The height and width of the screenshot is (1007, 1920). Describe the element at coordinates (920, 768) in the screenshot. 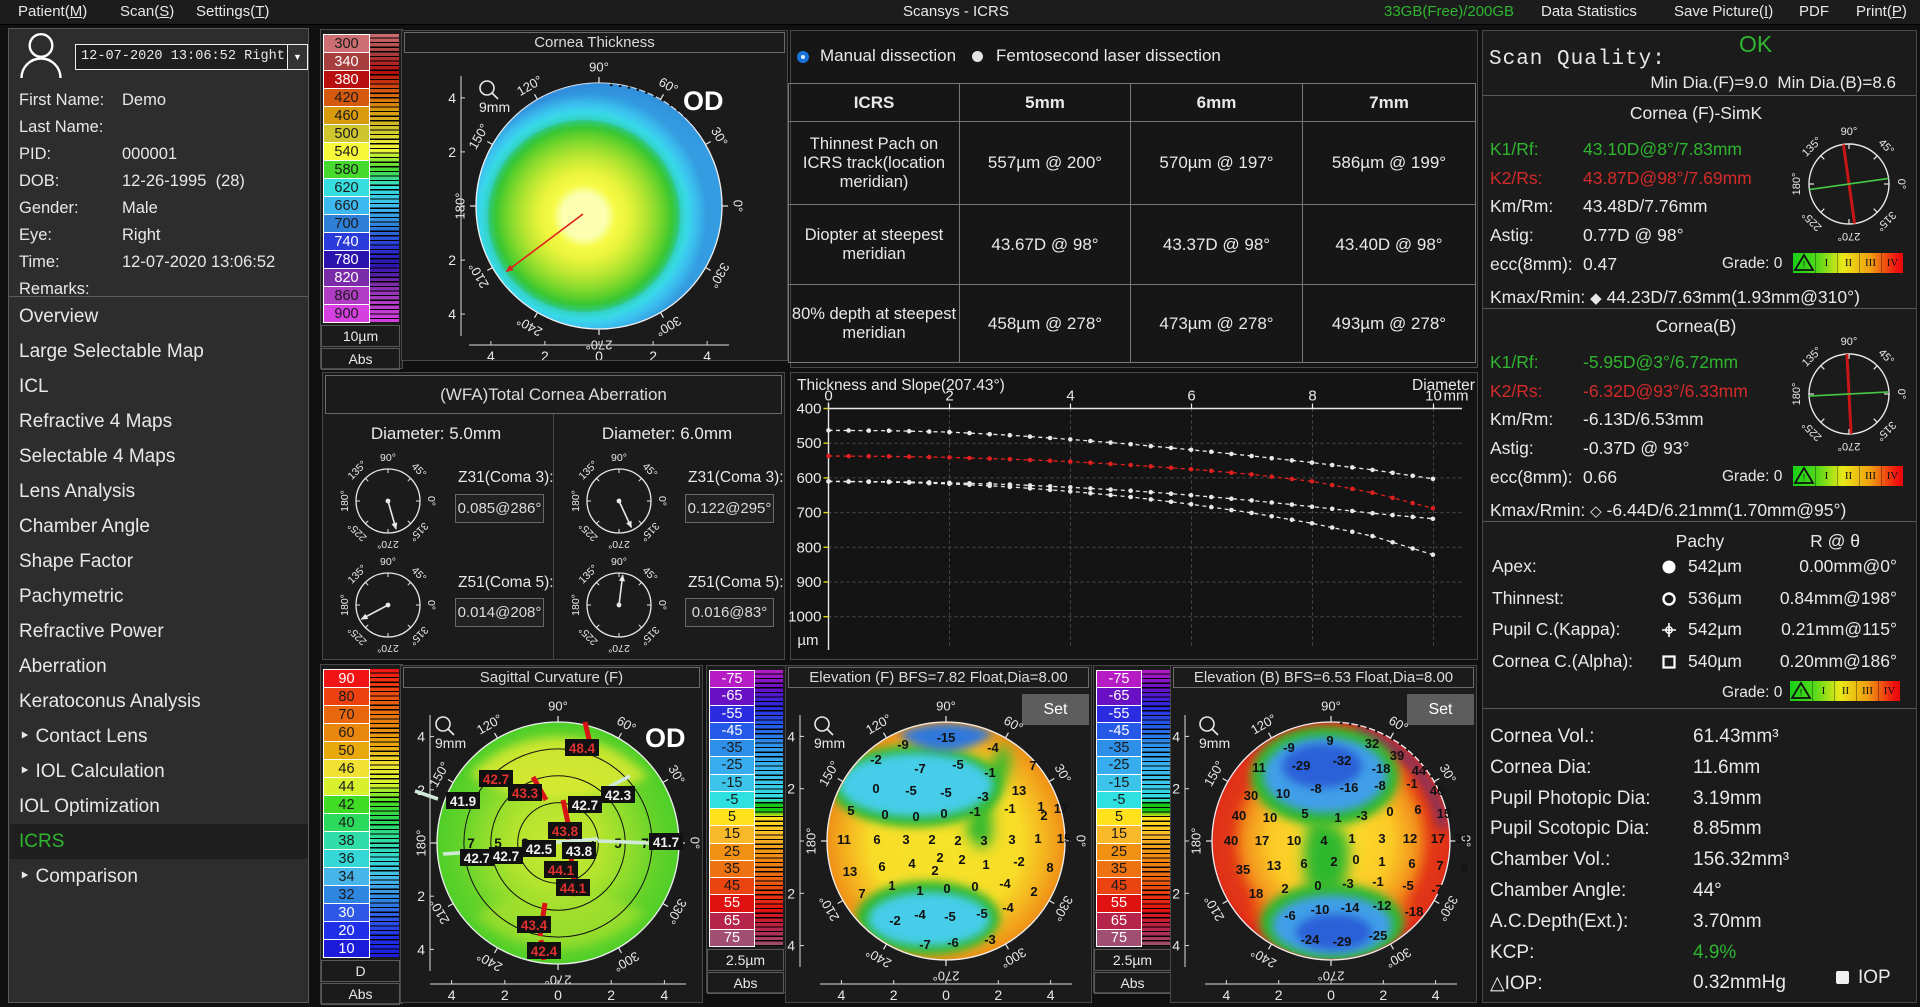

I see `svg-text: -7` at that location.